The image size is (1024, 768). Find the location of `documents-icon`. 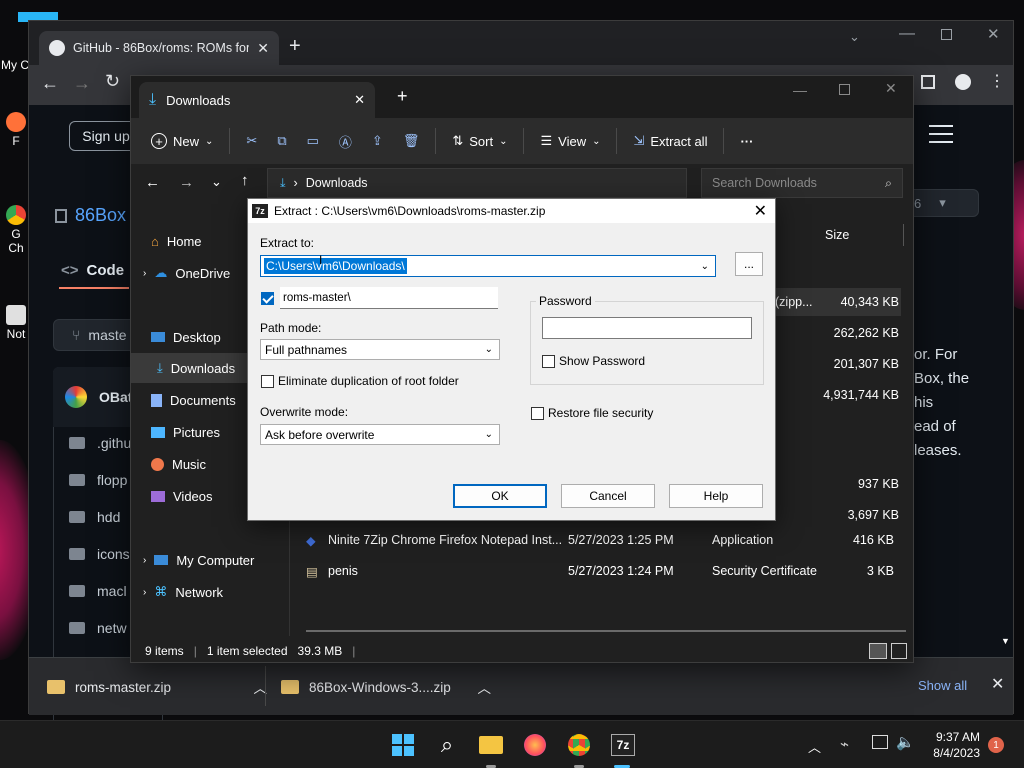

documents-icon is located at coordinates (156, 400).